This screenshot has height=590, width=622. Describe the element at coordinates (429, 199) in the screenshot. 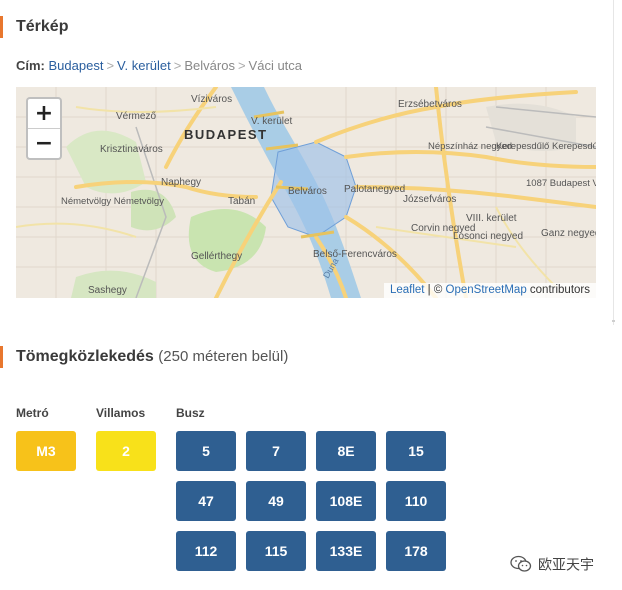

I see `map-label: Józsefváros` at that location.